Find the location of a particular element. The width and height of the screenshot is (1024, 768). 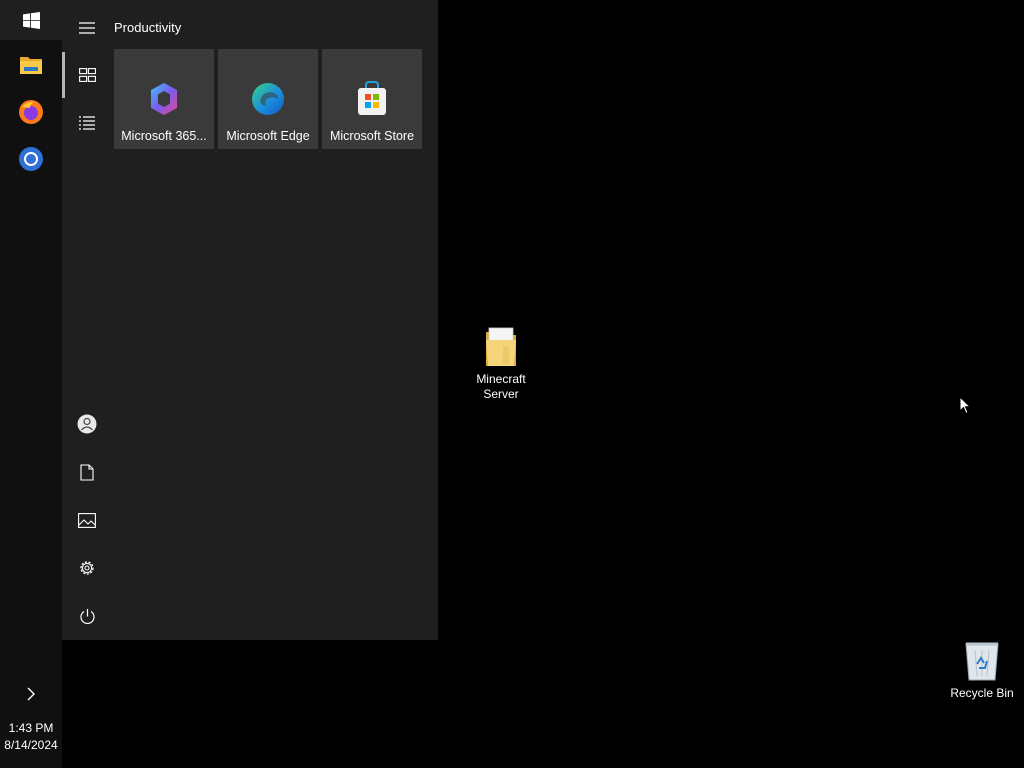

start-button is located at coordinates (31, 20).